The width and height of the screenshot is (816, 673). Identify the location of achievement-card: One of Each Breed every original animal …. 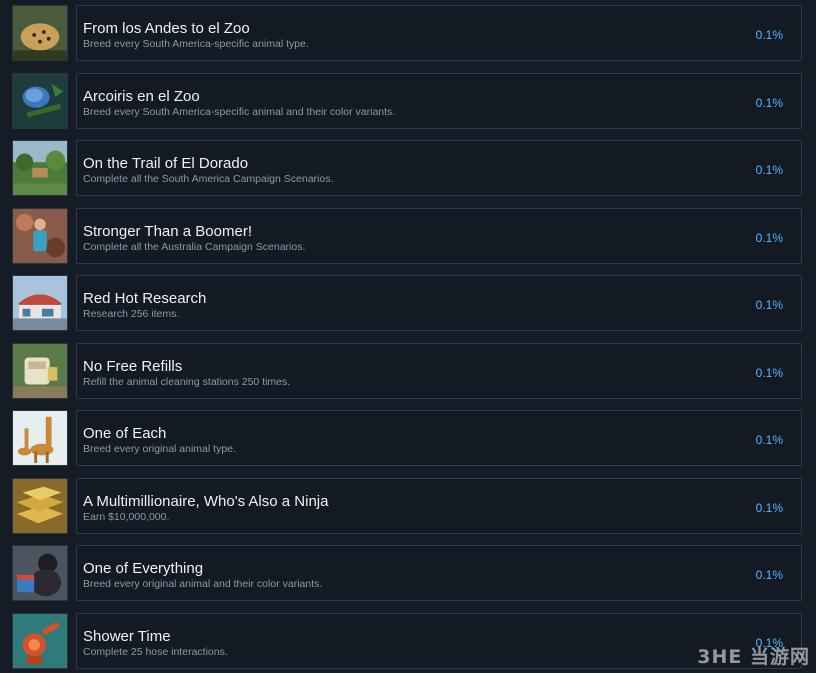
(439, 438).